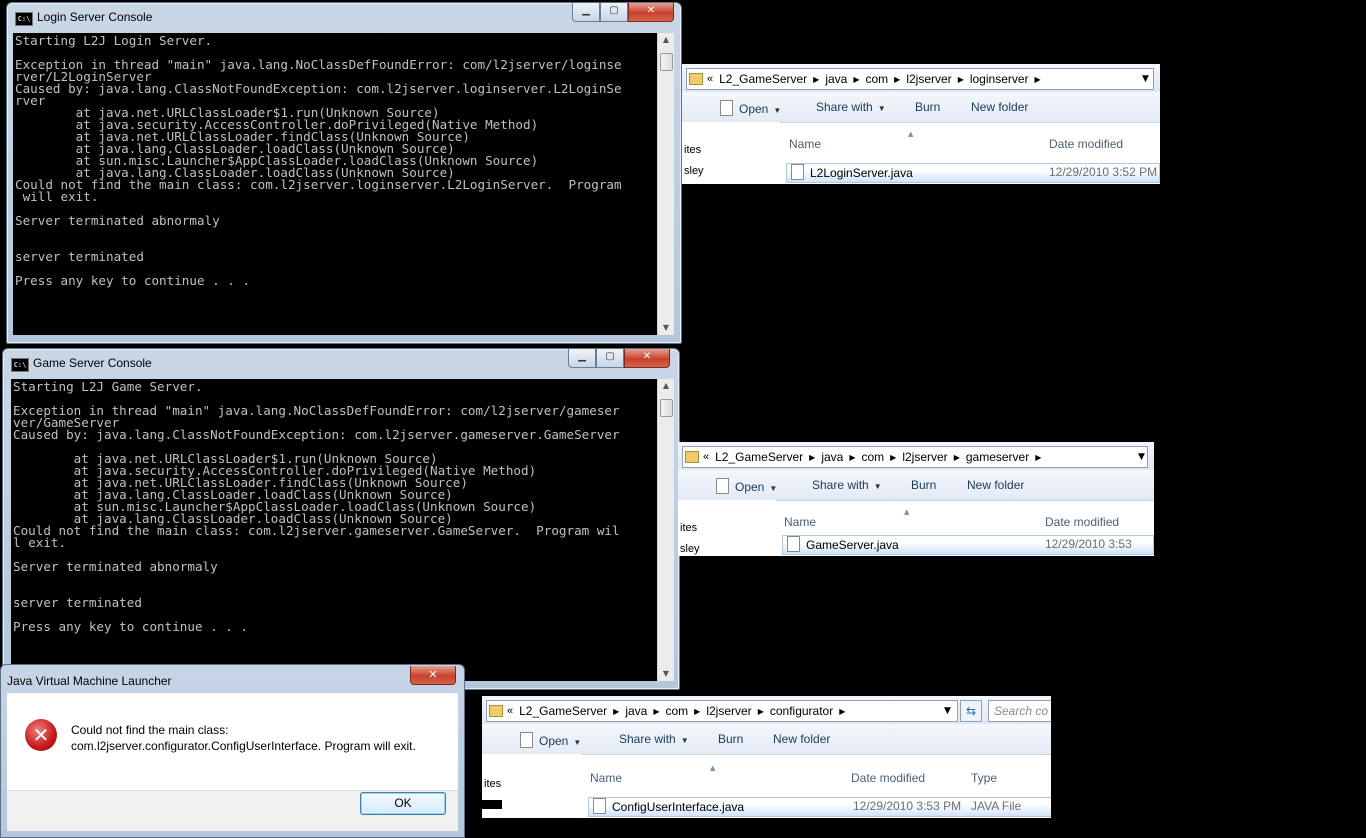  I want to click on file-row: GameServer.java 12/29/2010 3:53 PM, so click(968, 545).